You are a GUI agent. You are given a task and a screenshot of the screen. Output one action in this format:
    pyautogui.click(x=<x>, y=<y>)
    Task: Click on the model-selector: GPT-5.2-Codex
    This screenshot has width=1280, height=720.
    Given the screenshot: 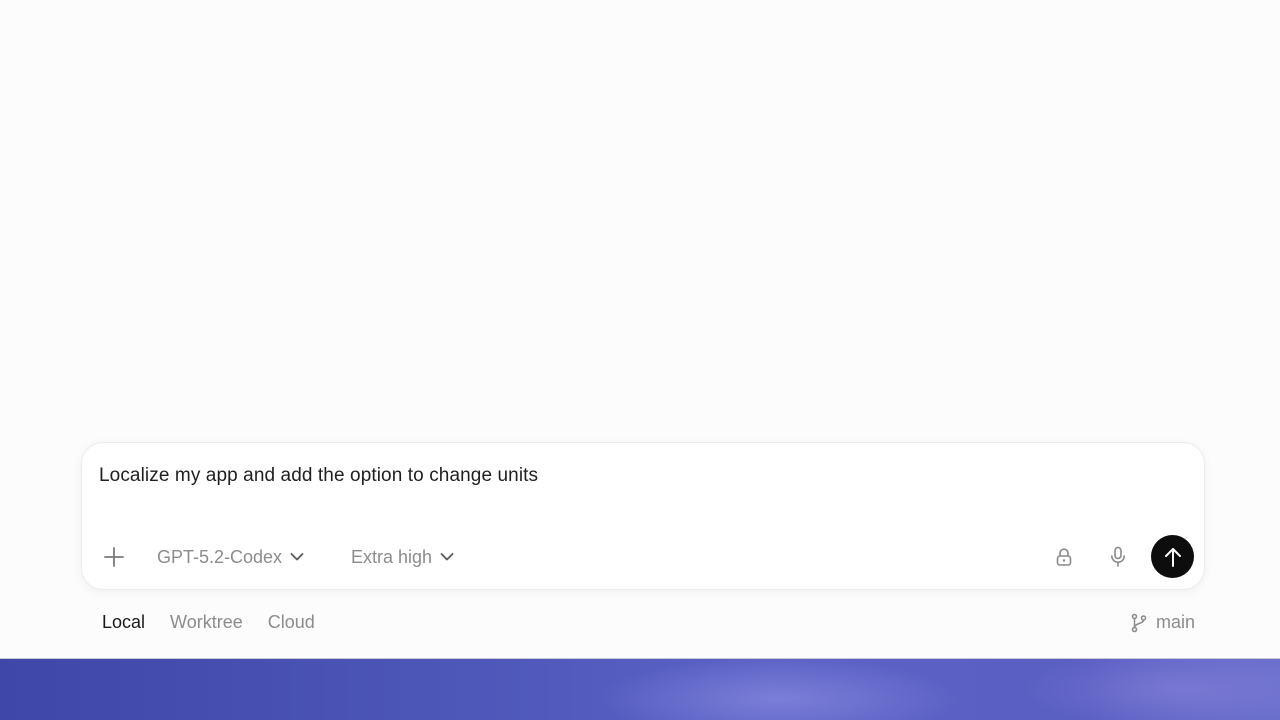 What is the action you would take?
    pyautogui.click(x=230, y=557)
    